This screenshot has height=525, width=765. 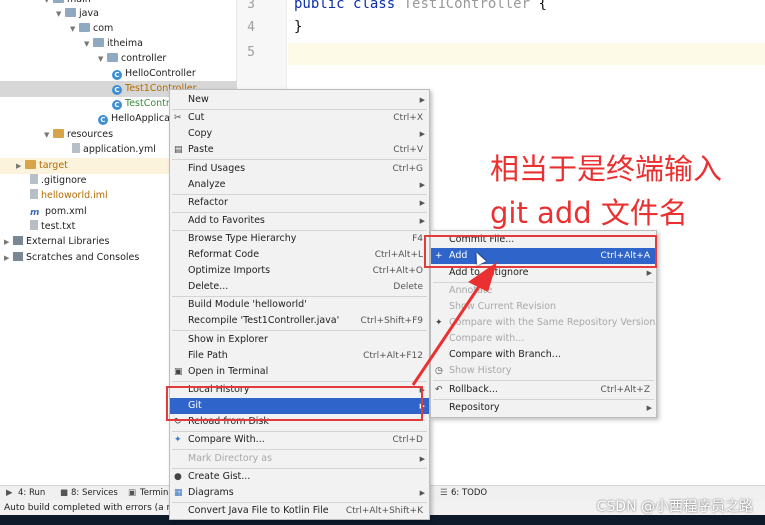 I want to click on annotation-line-1: 相当于是终端输入, so click(x=606, y=169).